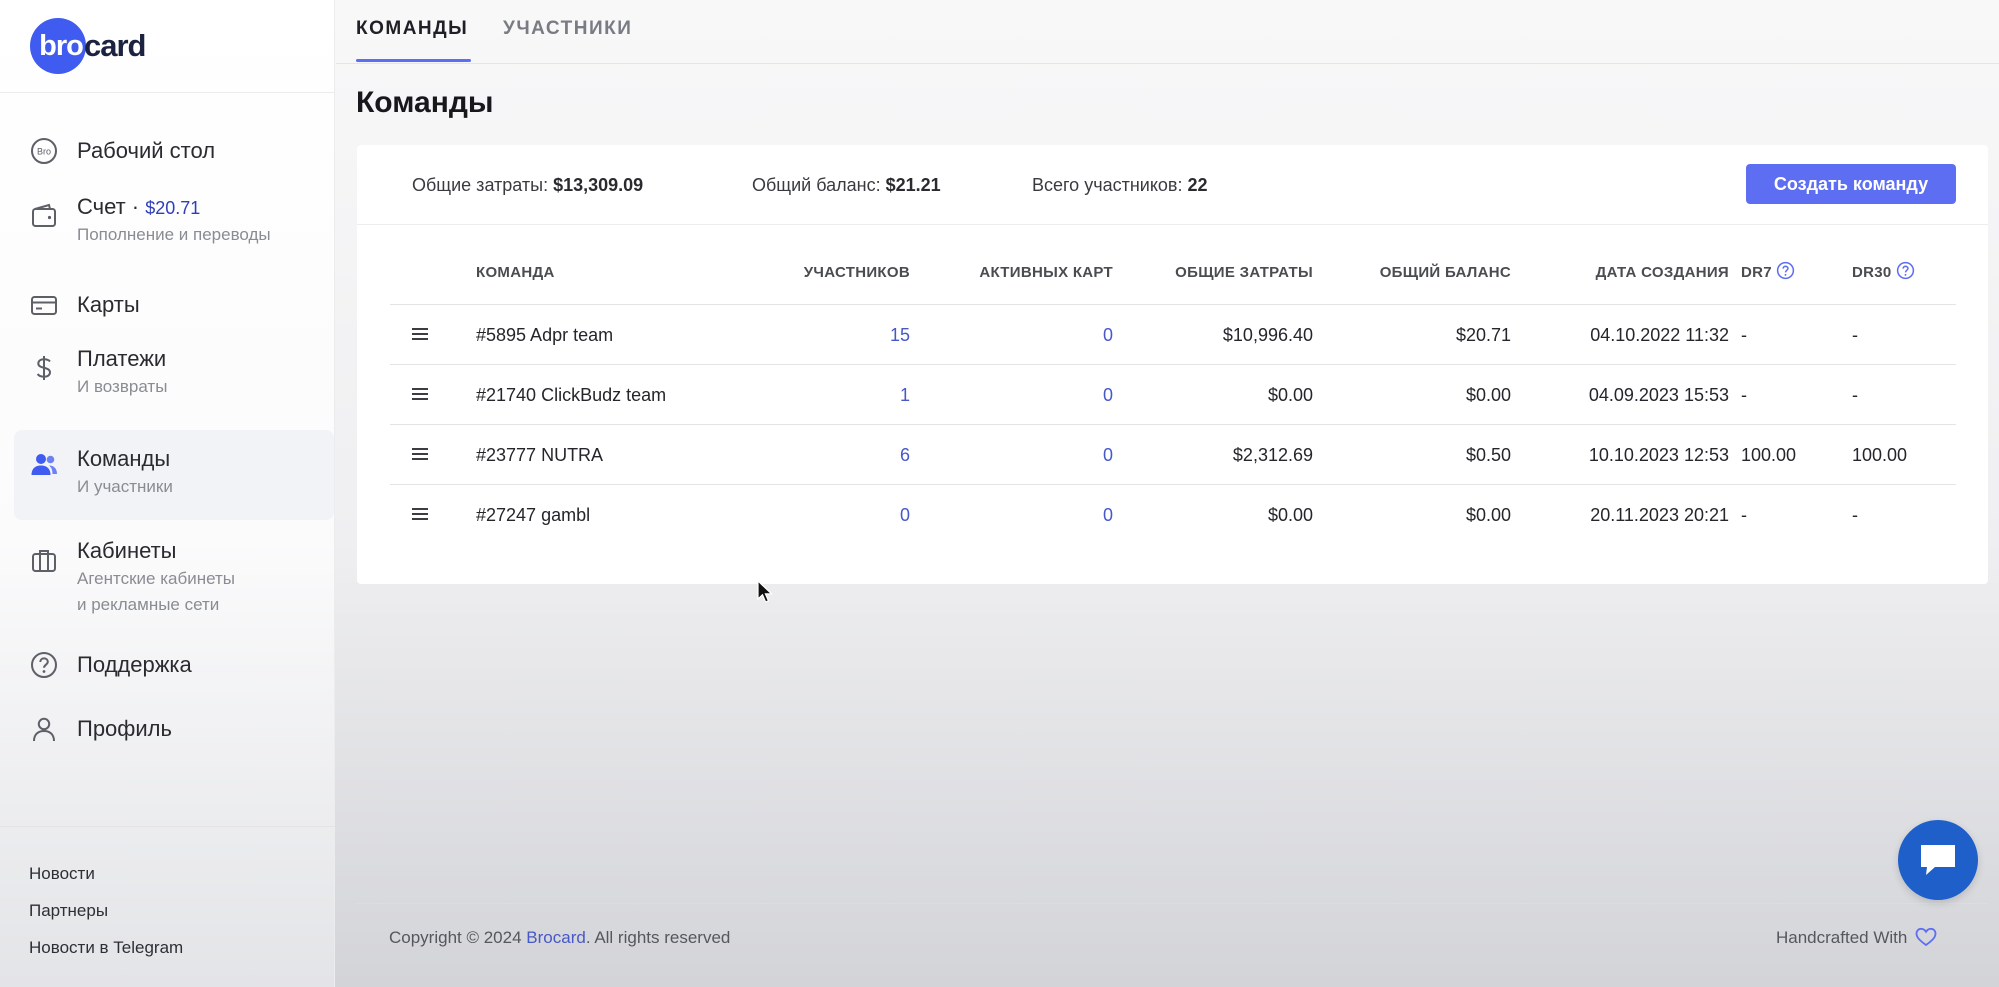 The width and height of the screenshot is (1999, 987). Describe the element at coordinates (1213, 271) in the screenshot. I see `column-header-total-spend: ОБЩИЕ ЗАТРАТЫ` at that location.